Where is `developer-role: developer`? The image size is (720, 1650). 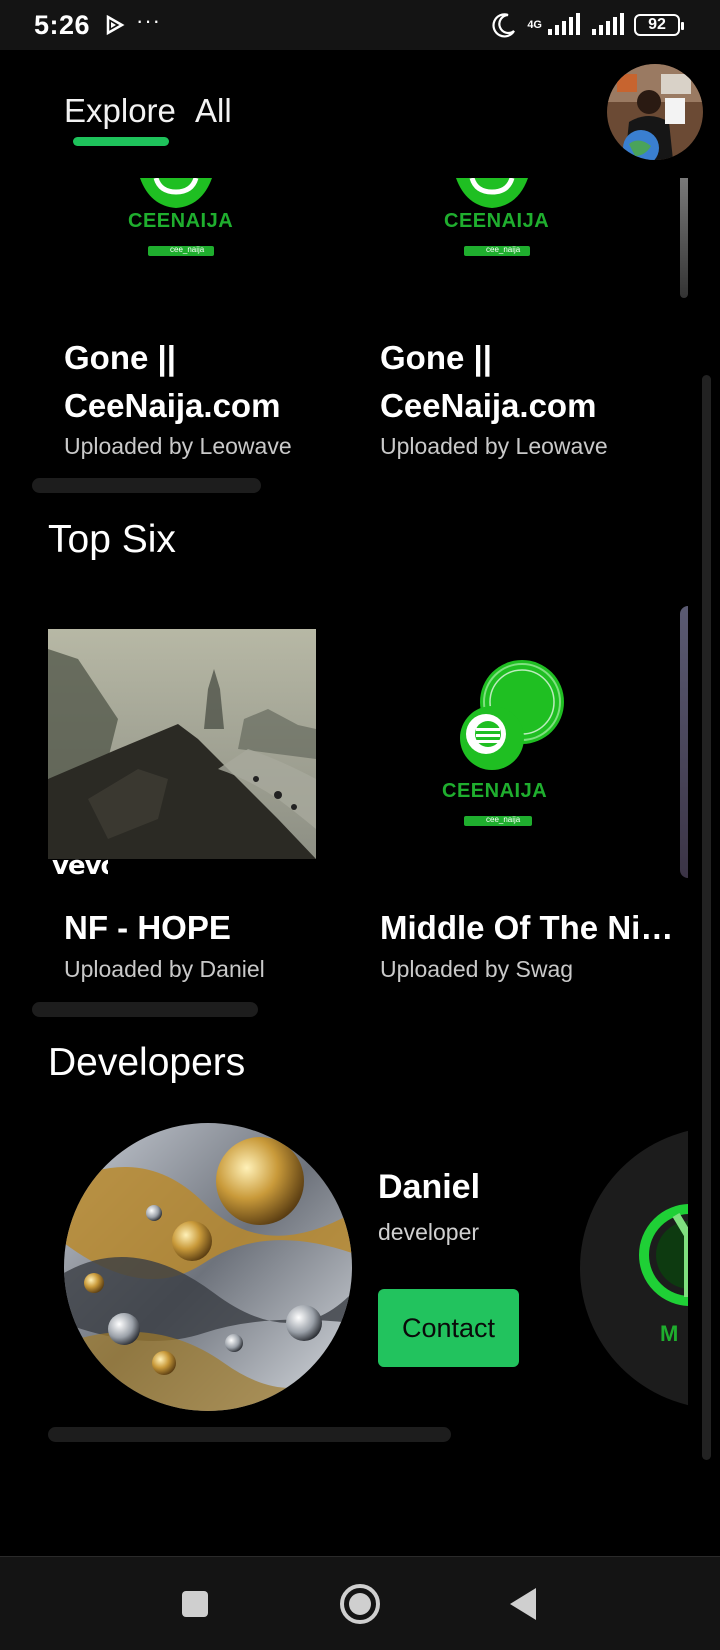
developer-role: developer is located at coordinates (429, 1232).